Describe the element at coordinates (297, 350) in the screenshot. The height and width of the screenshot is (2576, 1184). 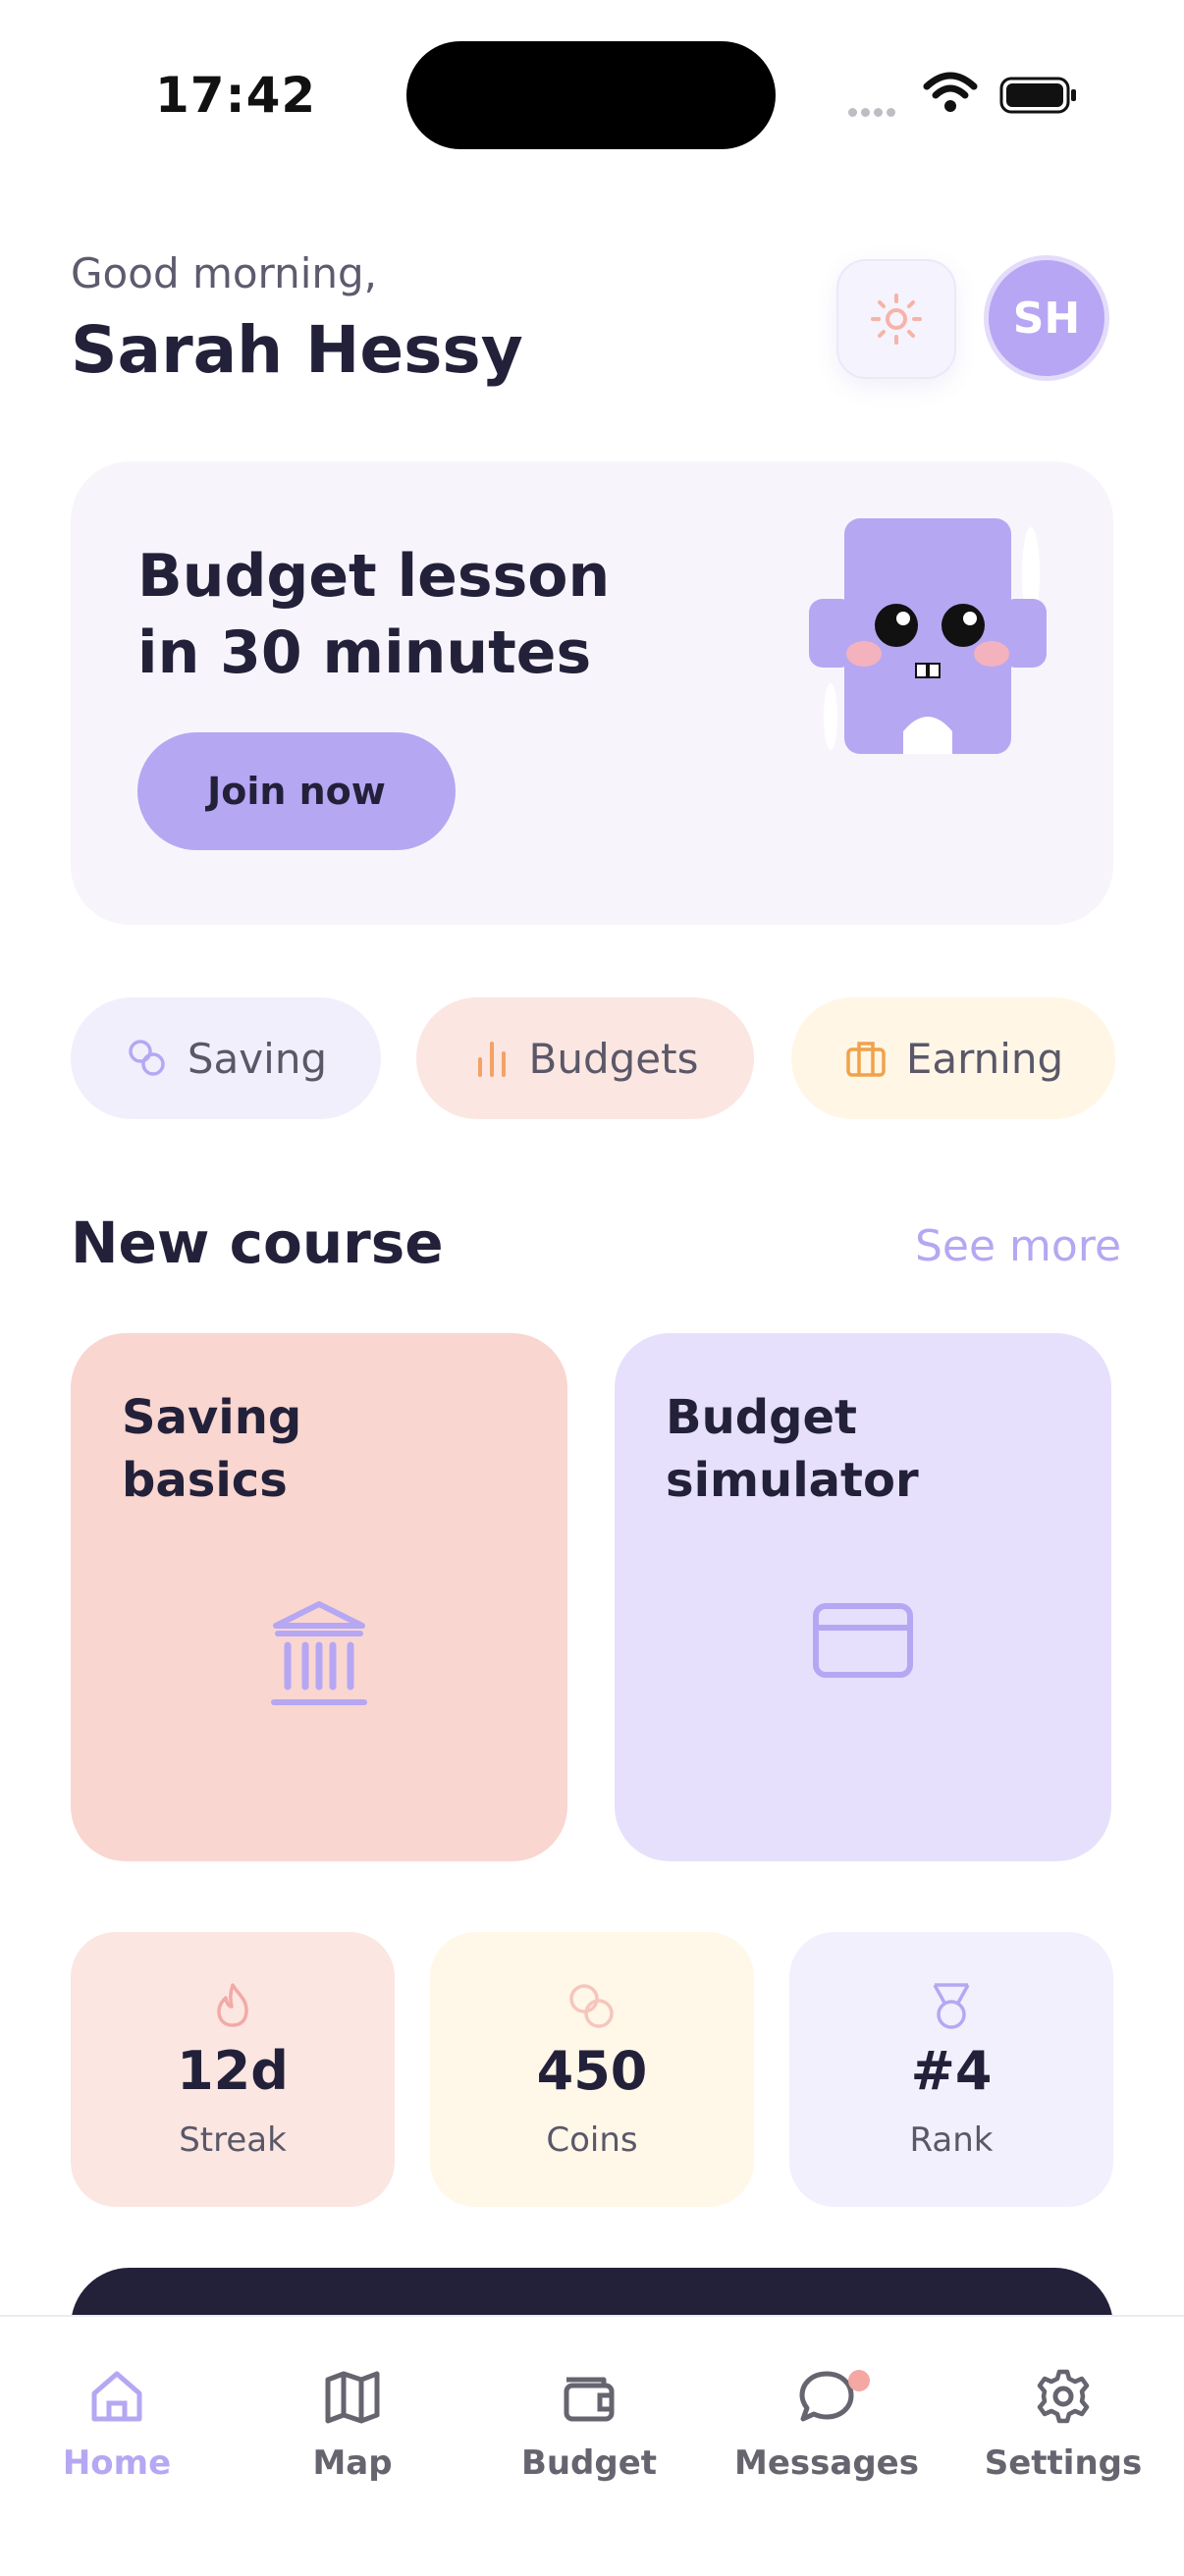
I see `user-name: Sarah Hessy` at that location.